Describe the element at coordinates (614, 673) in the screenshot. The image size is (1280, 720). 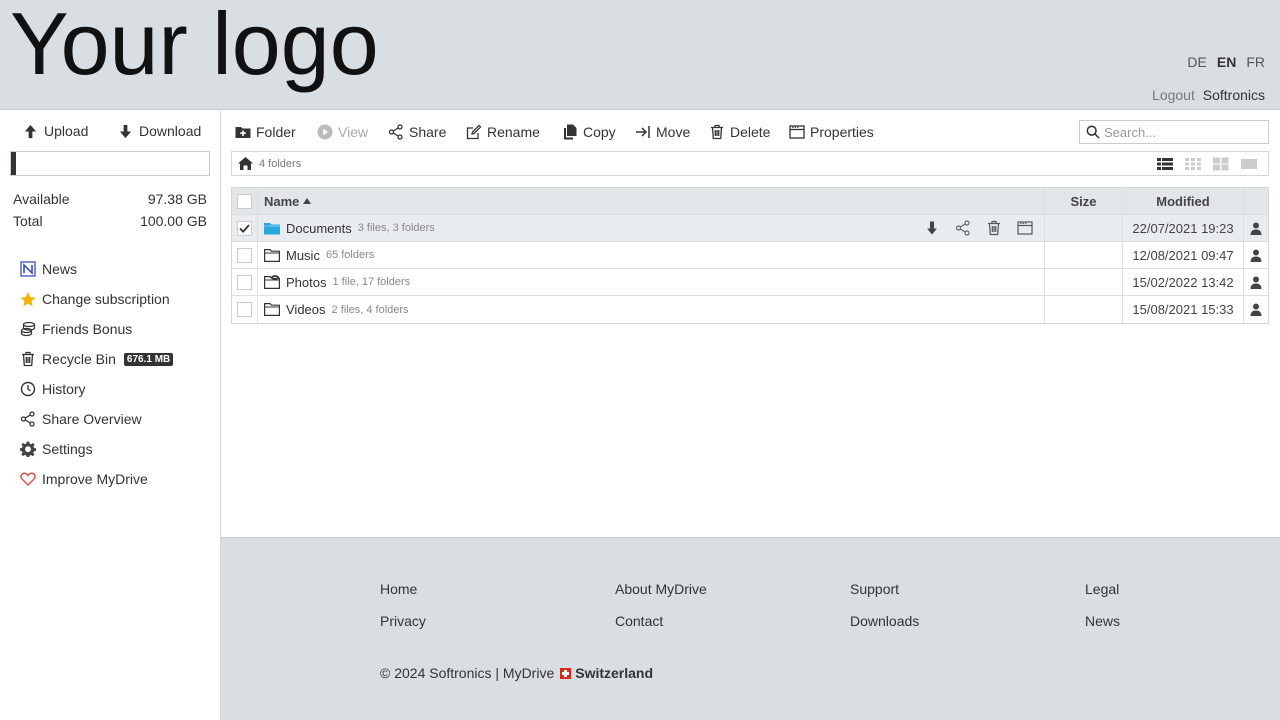
I see `country-label: Switzerland` at that location.